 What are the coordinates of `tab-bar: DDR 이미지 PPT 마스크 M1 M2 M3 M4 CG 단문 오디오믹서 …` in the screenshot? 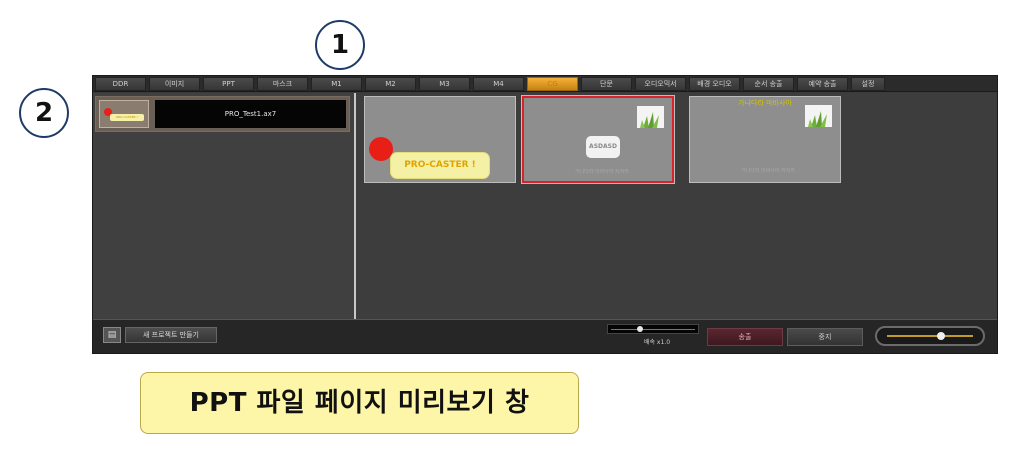 It's located at (545, 84).